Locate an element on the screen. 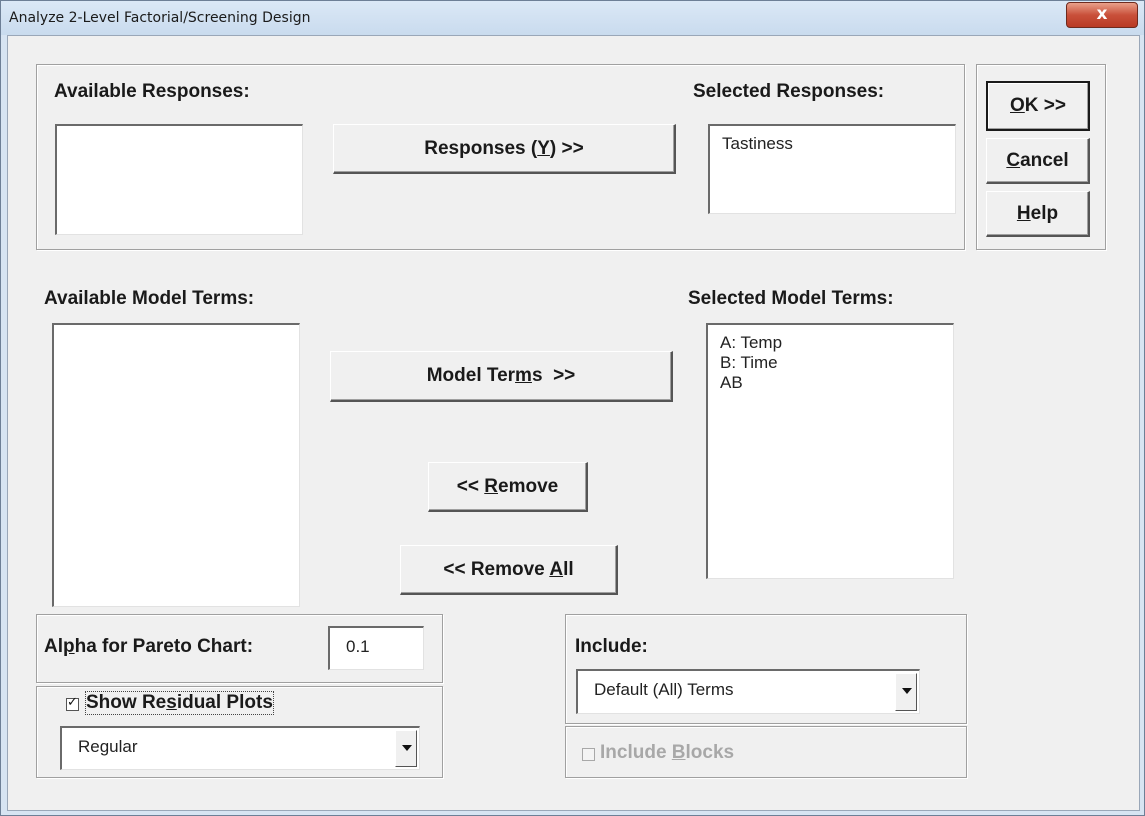 This screenshot has height=816, width=1145. help-button-label: Help is located at coordinates (1037, 213).